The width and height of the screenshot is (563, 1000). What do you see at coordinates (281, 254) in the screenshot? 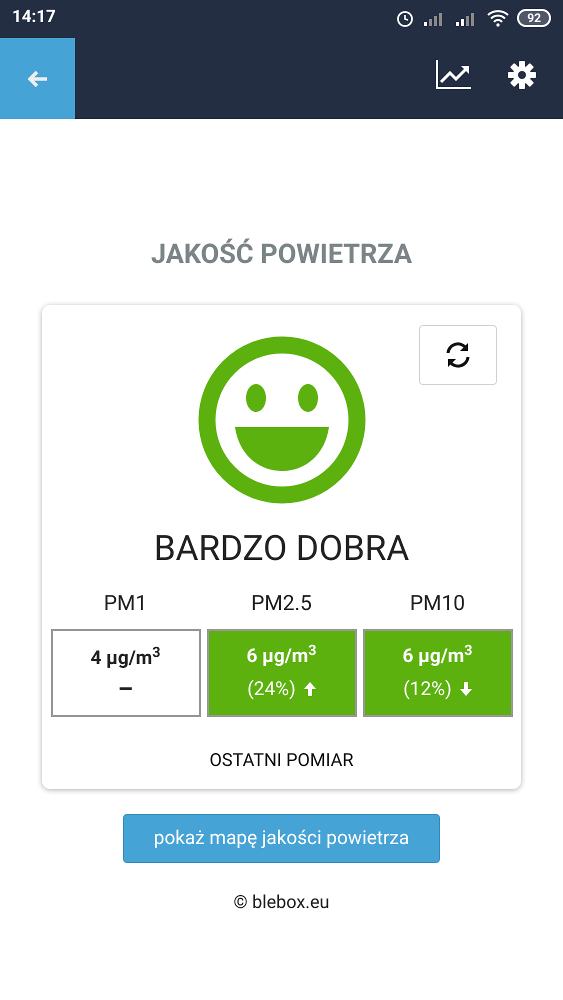
I see `page-title: JAKOŚĆ POWIETRZA` at bounding box center [281, 254].